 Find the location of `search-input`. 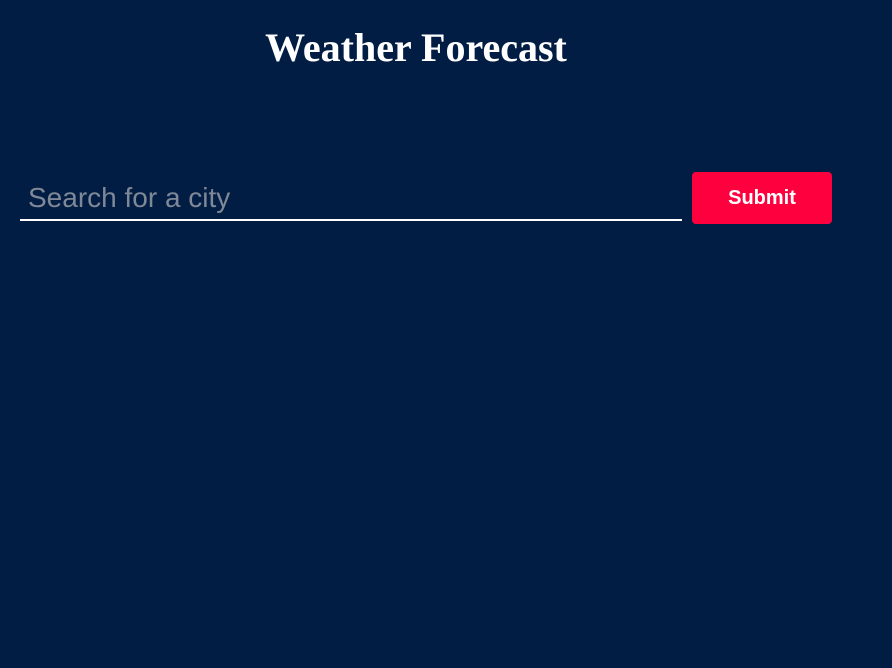

search-input is located at coordinates (351, 196).